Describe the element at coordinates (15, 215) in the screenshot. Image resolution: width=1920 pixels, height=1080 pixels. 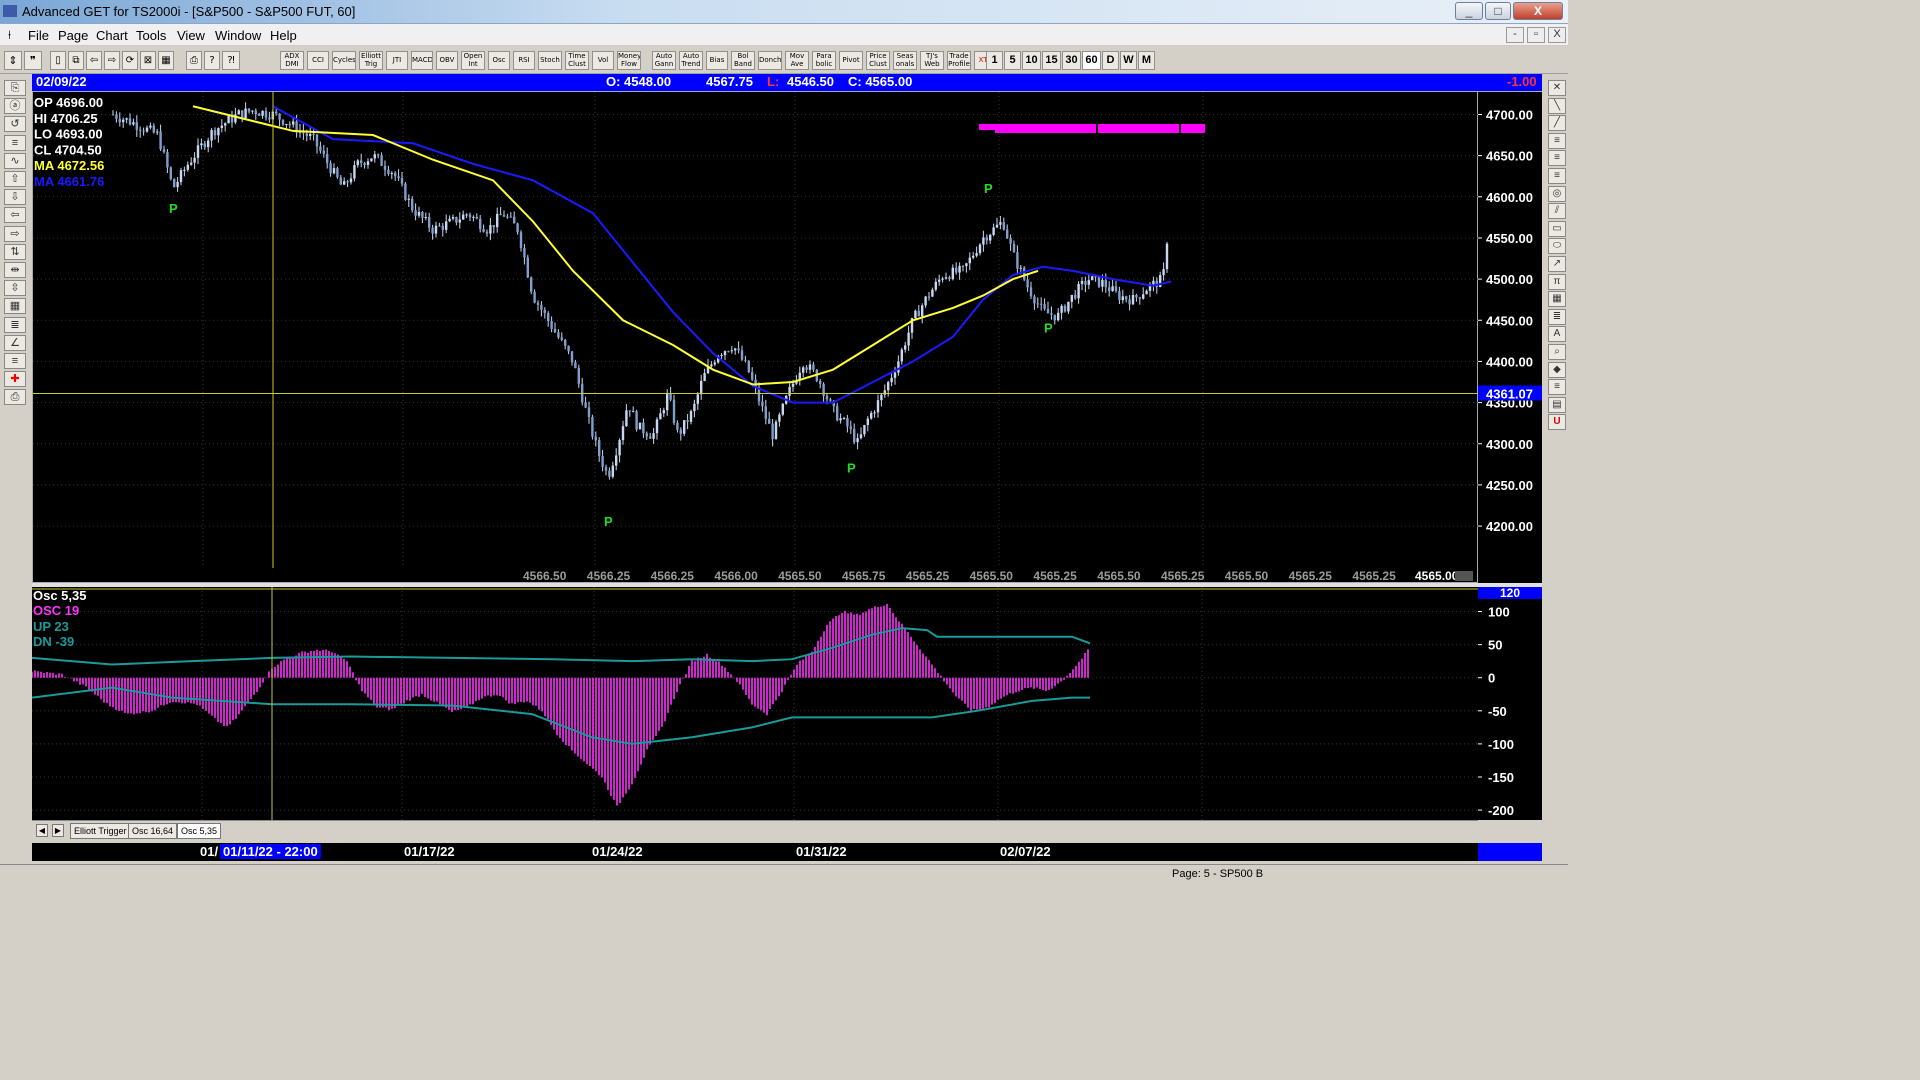
I see `arrow-left-icon: ⇦` at that location.